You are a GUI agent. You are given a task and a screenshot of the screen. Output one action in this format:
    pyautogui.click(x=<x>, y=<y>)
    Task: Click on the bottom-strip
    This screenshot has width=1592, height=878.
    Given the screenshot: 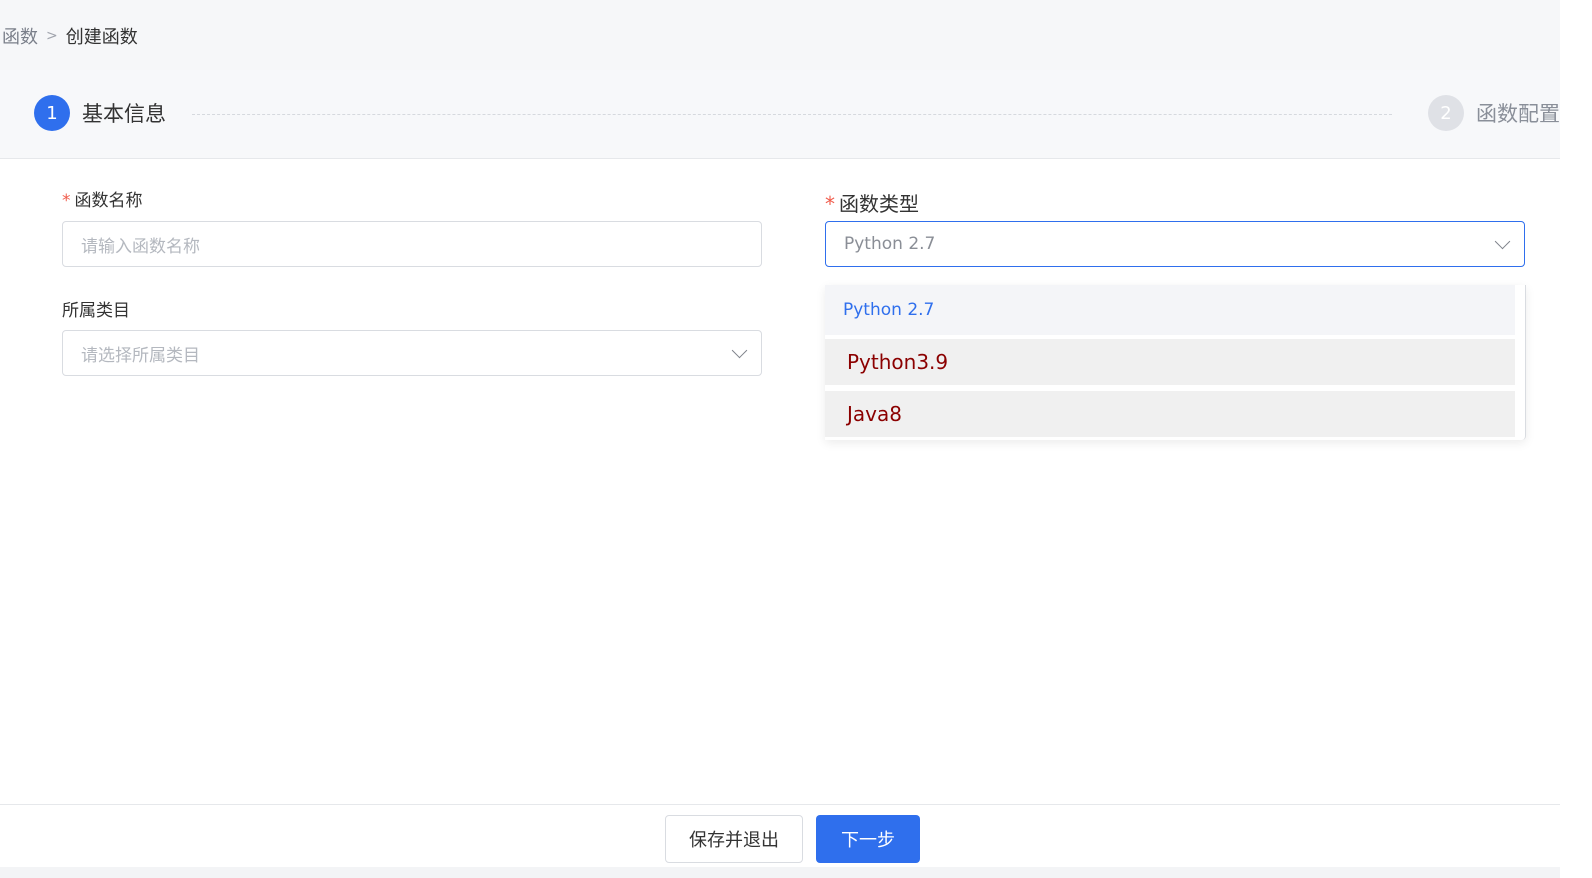 What is the action you would take?
    pyautogui.click(x=780, y=872)
    